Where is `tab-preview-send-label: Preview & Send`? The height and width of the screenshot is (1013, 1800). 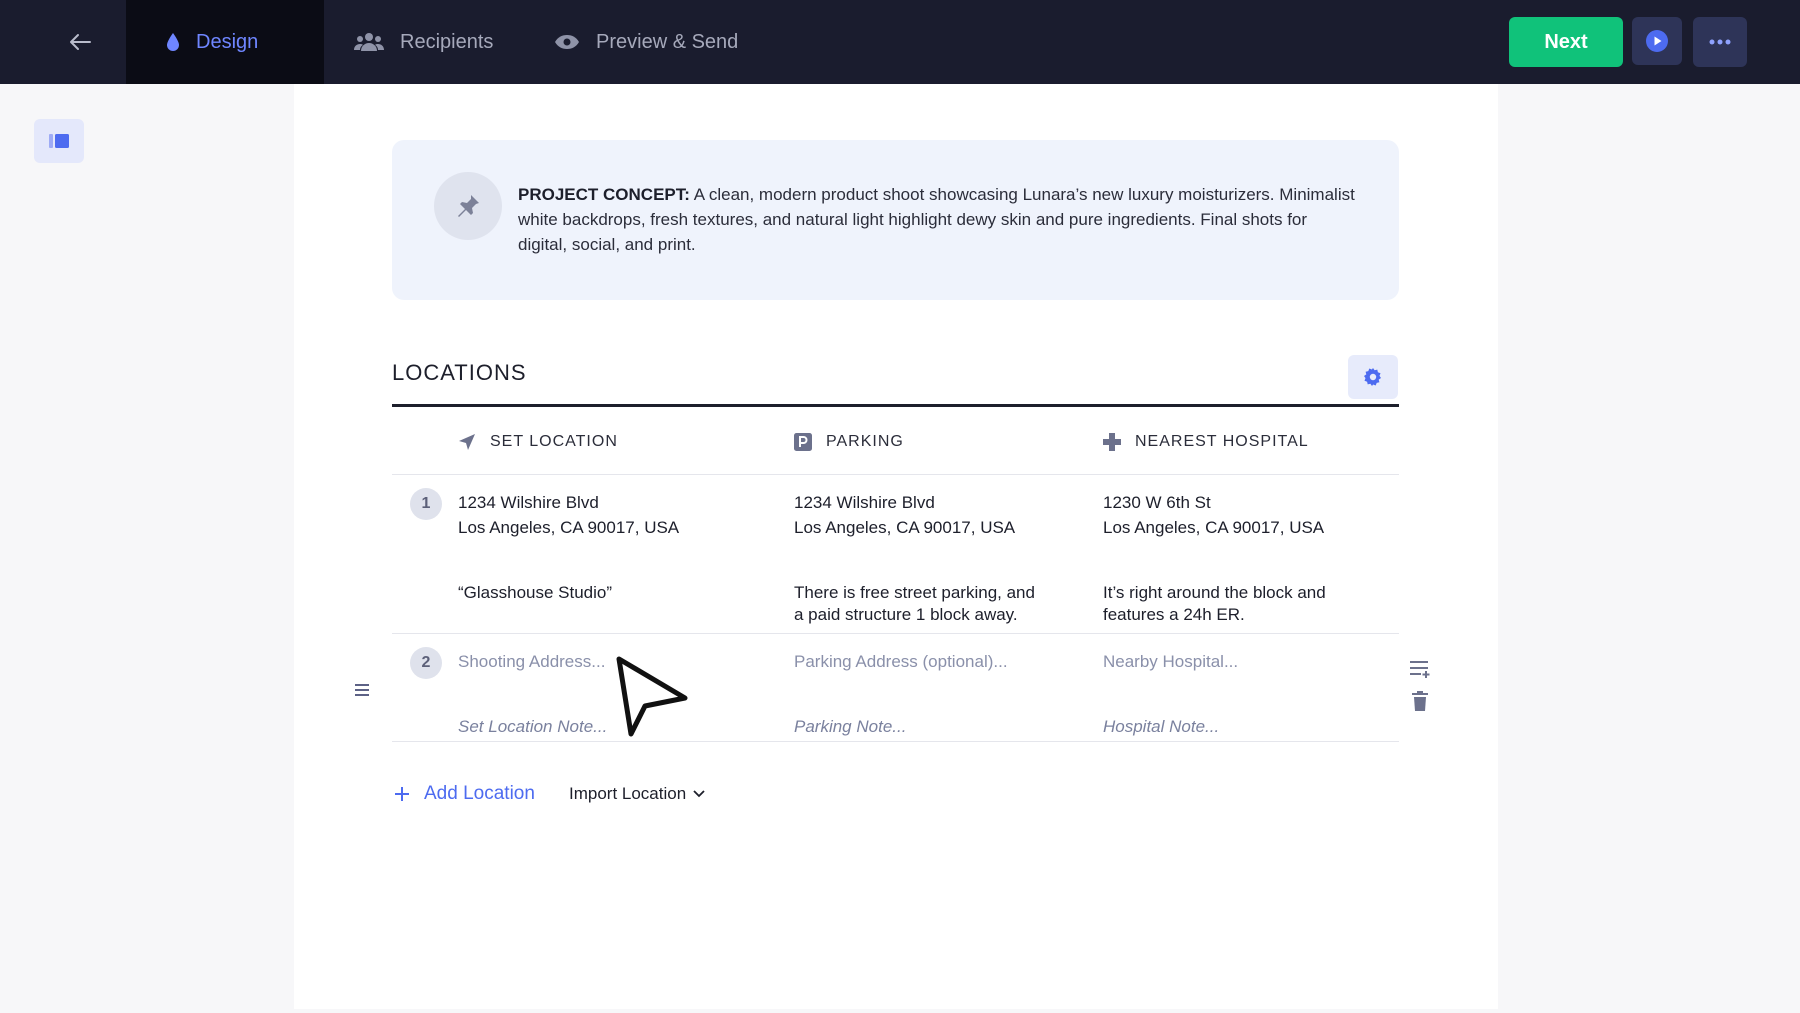
tab-preview-send-label: Preview & Send is located at coordinates (667, 41).